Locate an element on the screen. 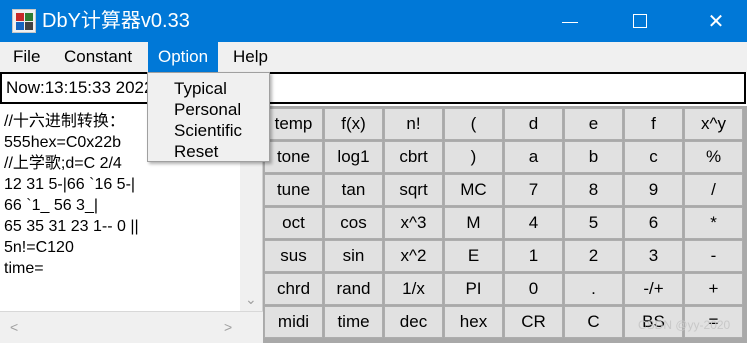  expression-input: Now:13:15:33 2022-05-29 is located at coordinates (373, 88).